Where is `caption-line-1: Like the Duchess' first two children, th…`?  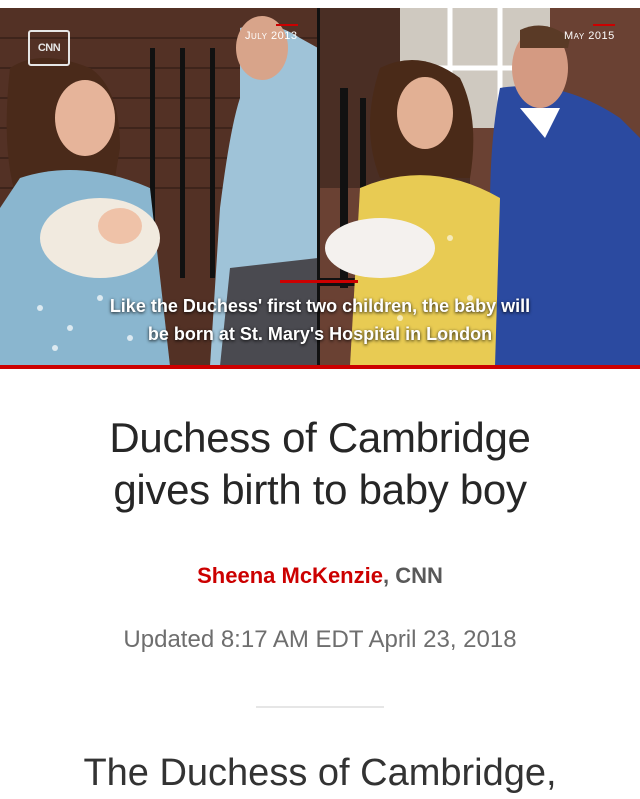 caption-line-1: Like the Duchess' first two children, th… is located at coordinates (320, 306).